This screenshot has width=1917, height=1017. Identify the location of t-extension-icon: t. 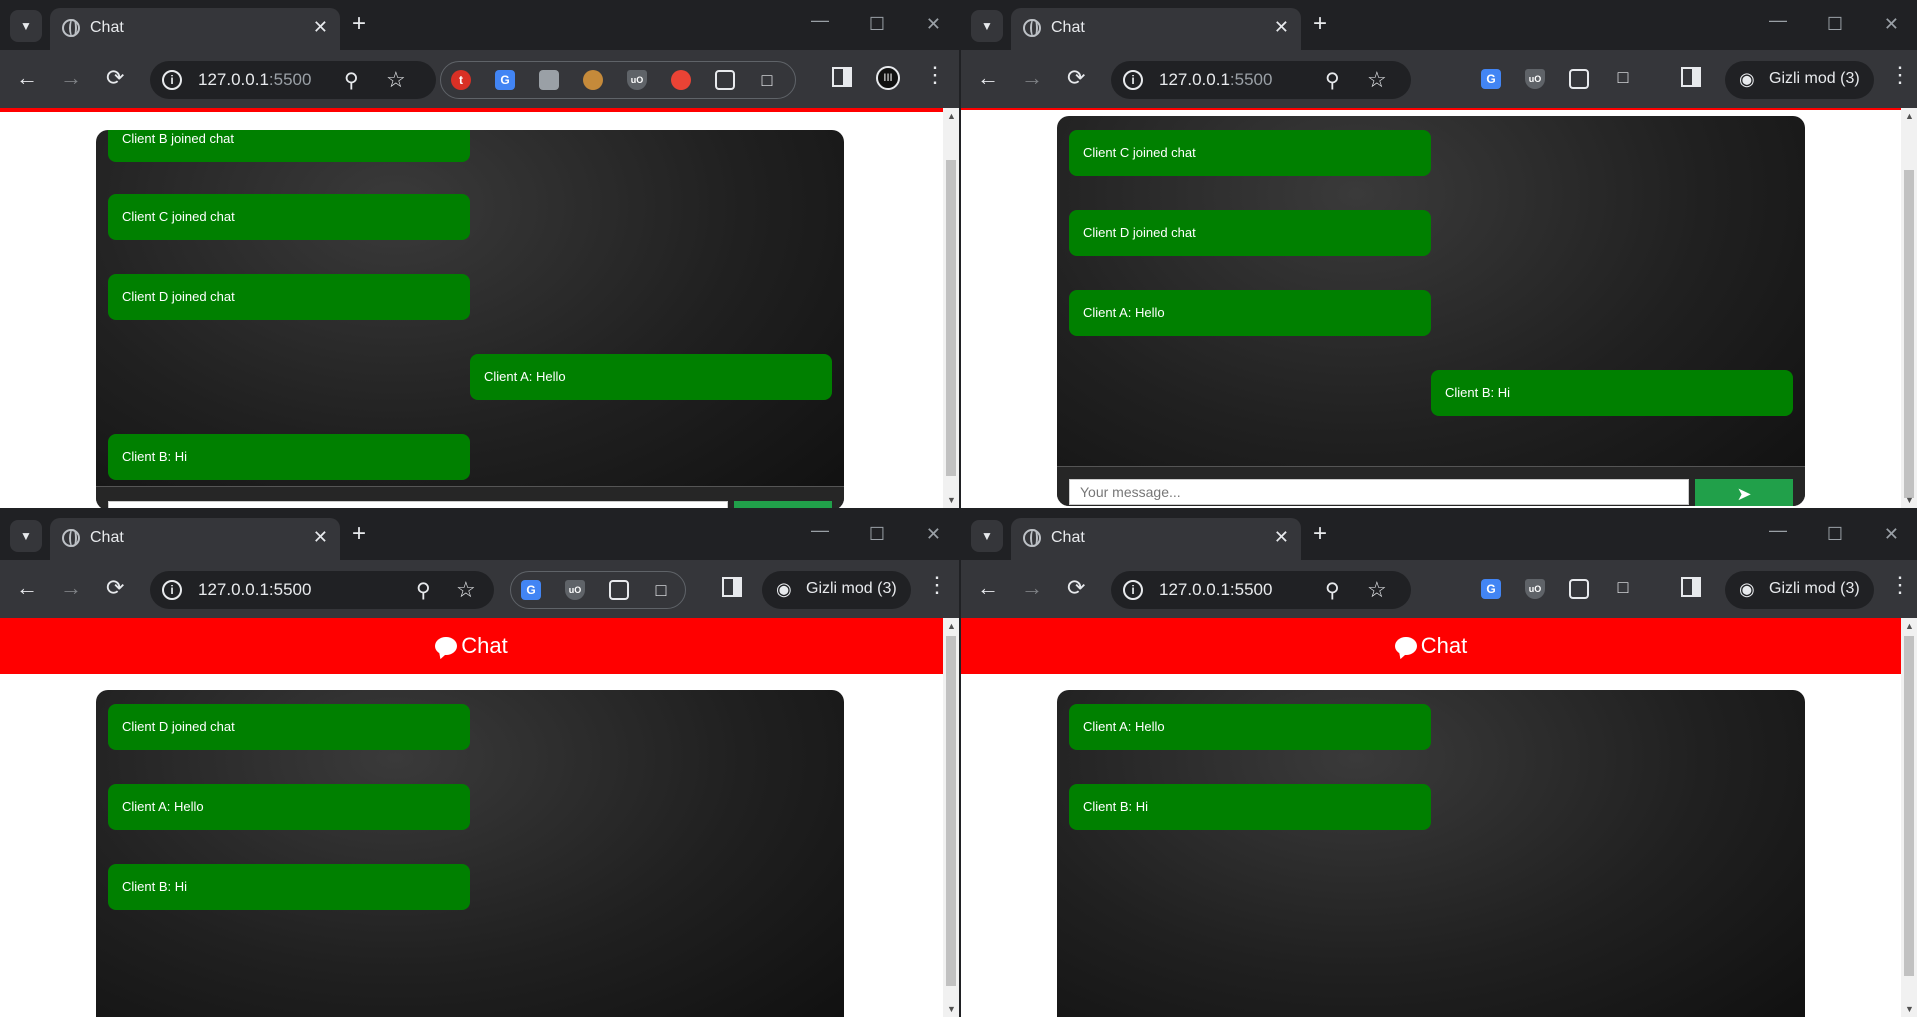
(461, 80).